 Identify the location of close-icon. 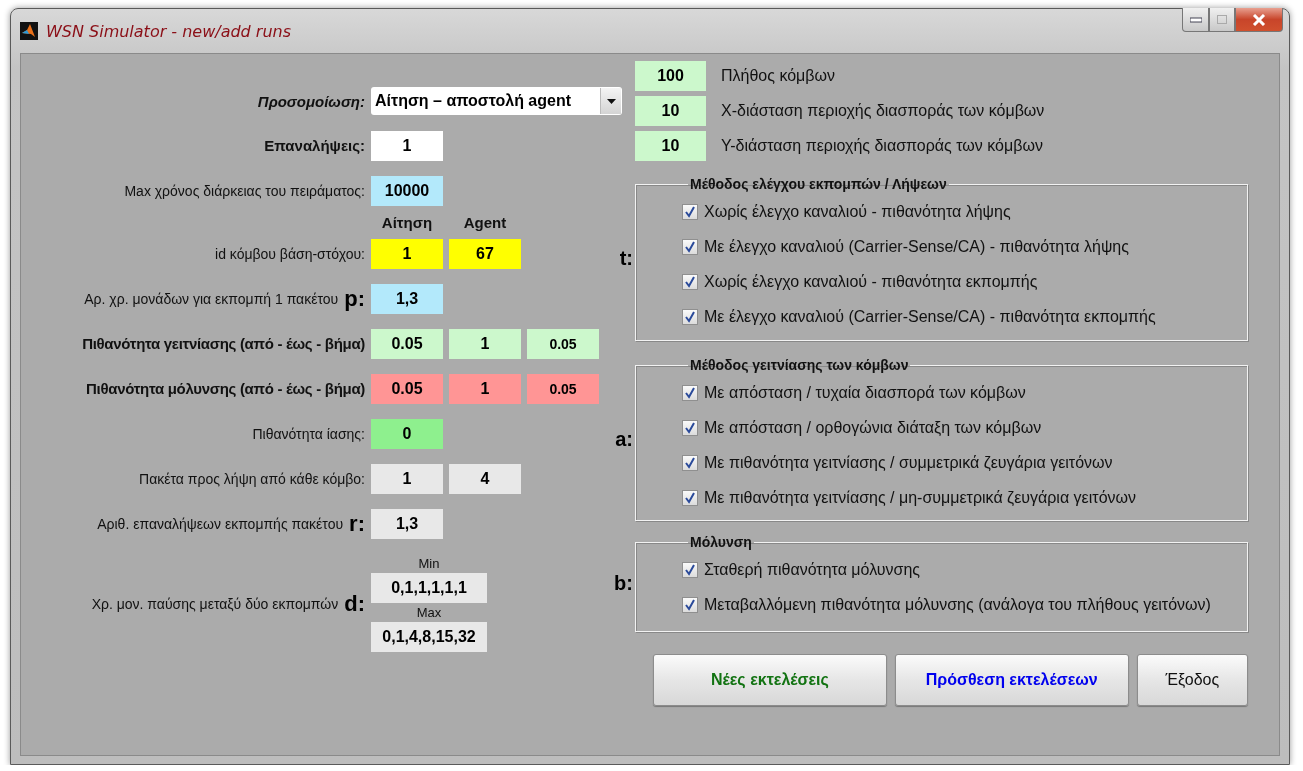
(1259, 19).